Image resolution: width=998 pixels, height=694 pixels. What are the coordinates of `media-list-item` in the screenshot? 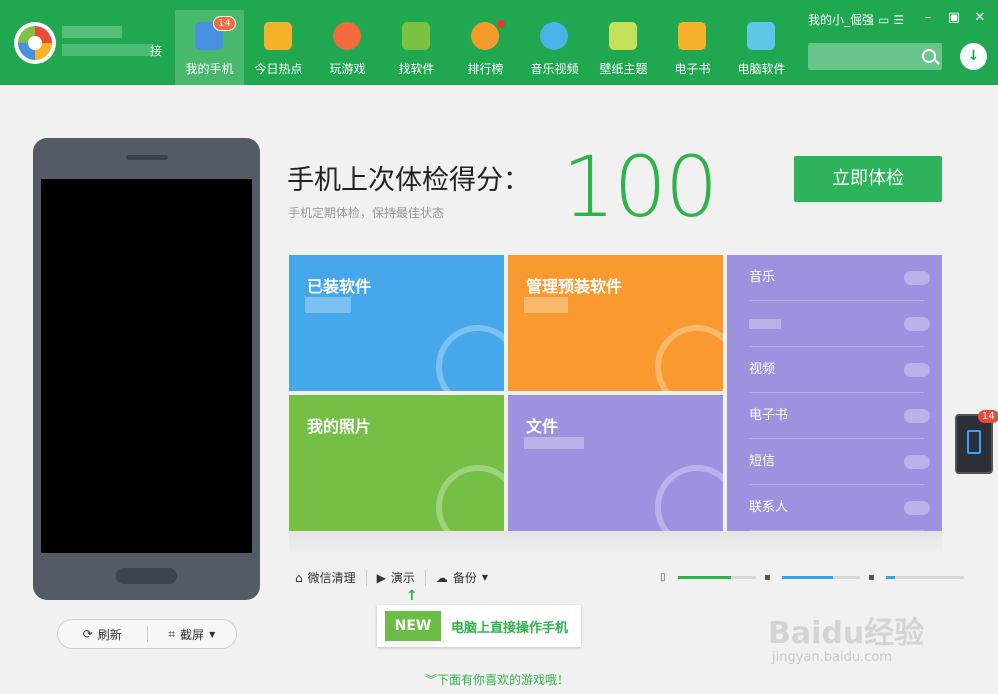 It's located at (839, 324).